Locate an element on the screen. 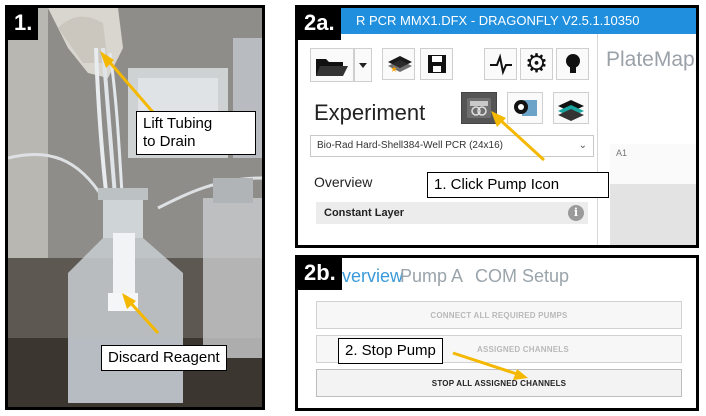 The width and height of the screenshot is (706, 416). window-title: R PCR MMX1.DFX - DRAGONFLY V2.5.1.10350 is located at coordinates (498, 20).